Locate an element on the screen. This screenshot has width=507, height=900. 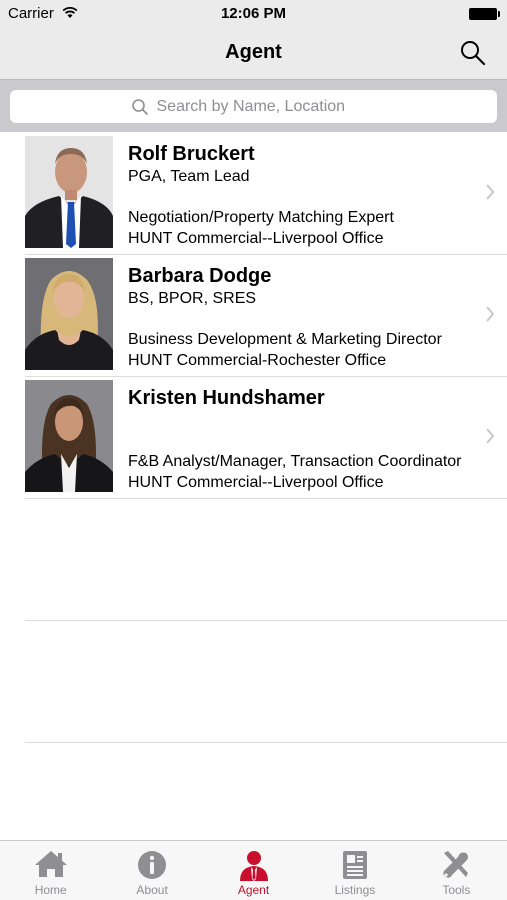
navigation-bar: Agent is located at coordinates (253, 53).